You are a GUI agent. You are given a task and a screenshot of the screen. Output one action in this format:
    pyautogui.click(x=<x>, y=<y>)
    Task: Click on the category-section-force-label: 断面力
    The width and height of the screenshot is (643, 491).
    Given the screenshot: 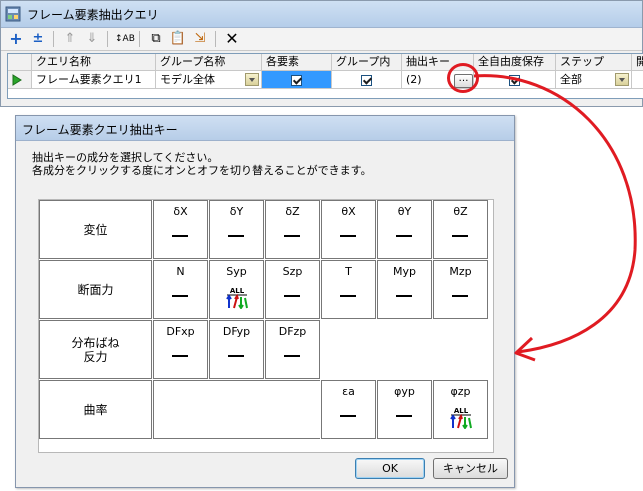 What is the action you would take?
    pyautogui.click(x=95, y=289)
    